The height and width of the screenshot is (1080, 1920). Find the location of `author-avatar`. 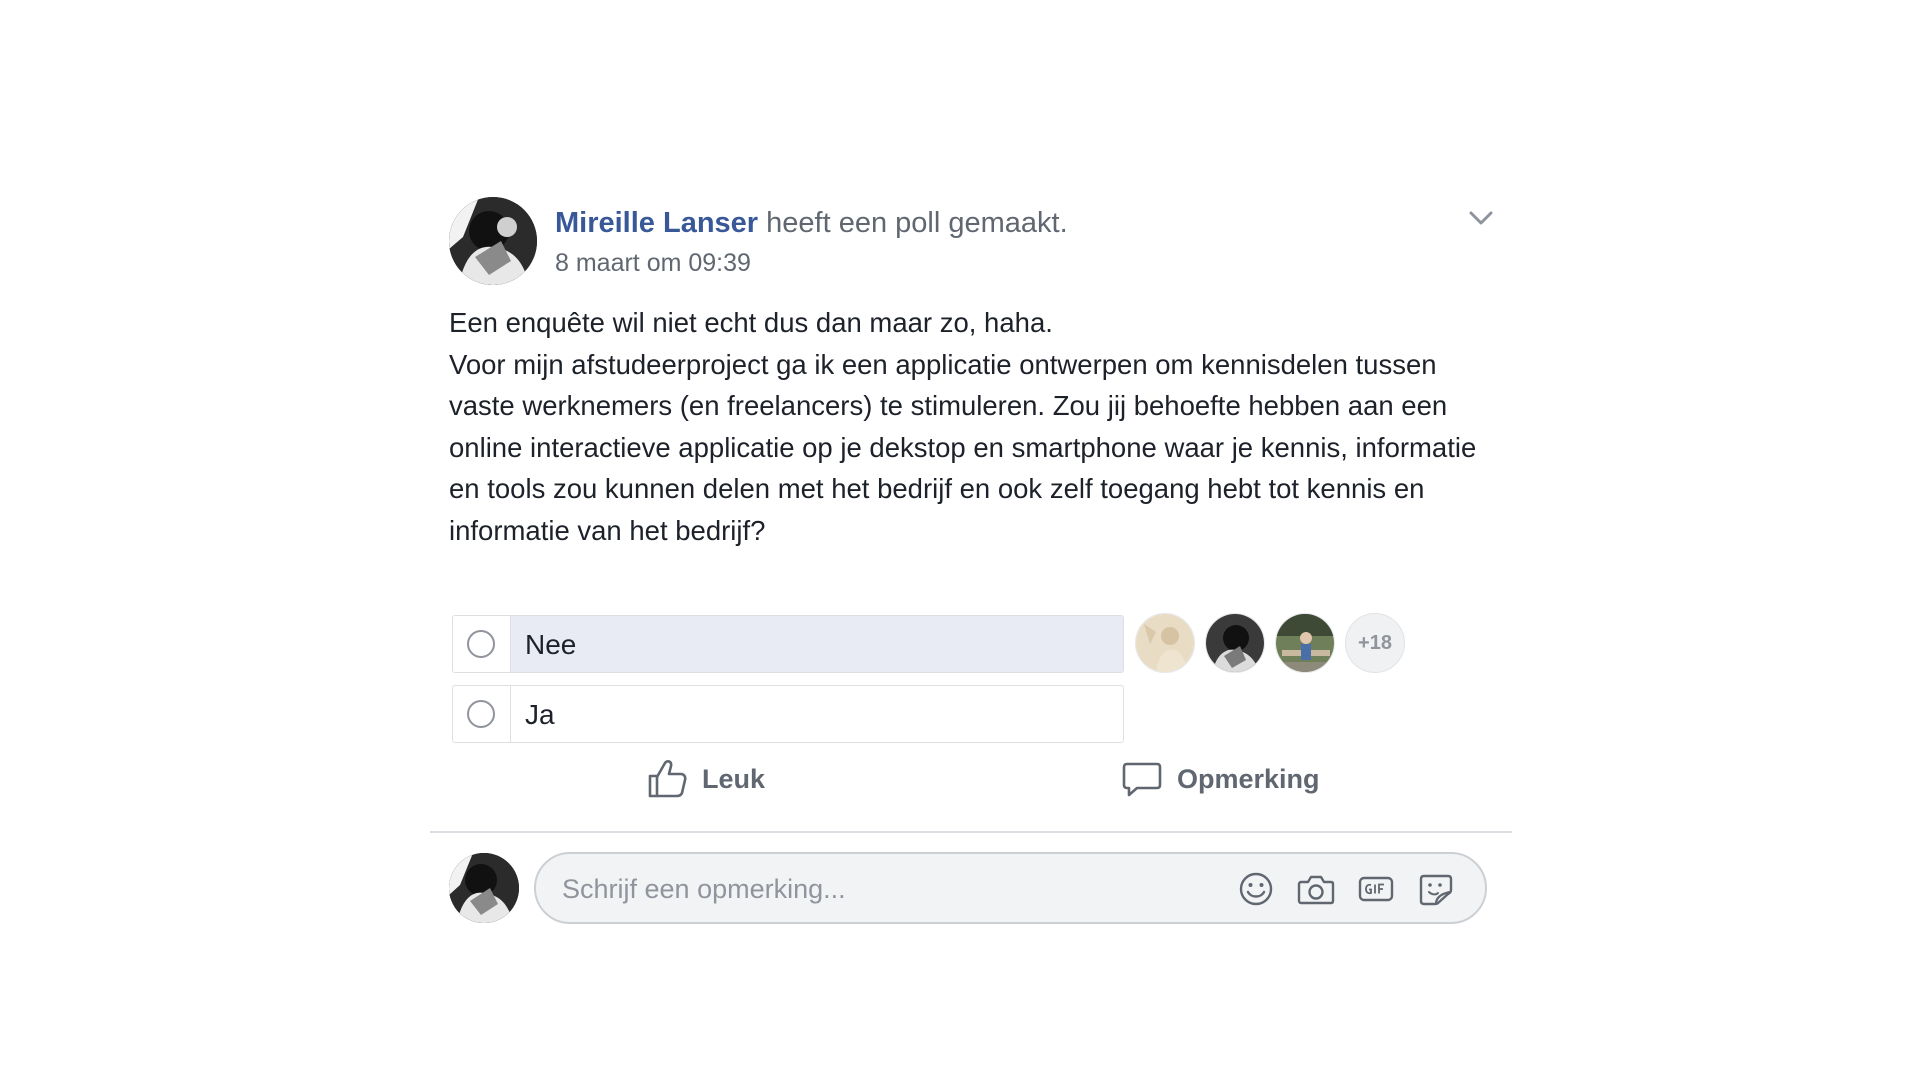

author-avatar is located at coordinates (493, 241).